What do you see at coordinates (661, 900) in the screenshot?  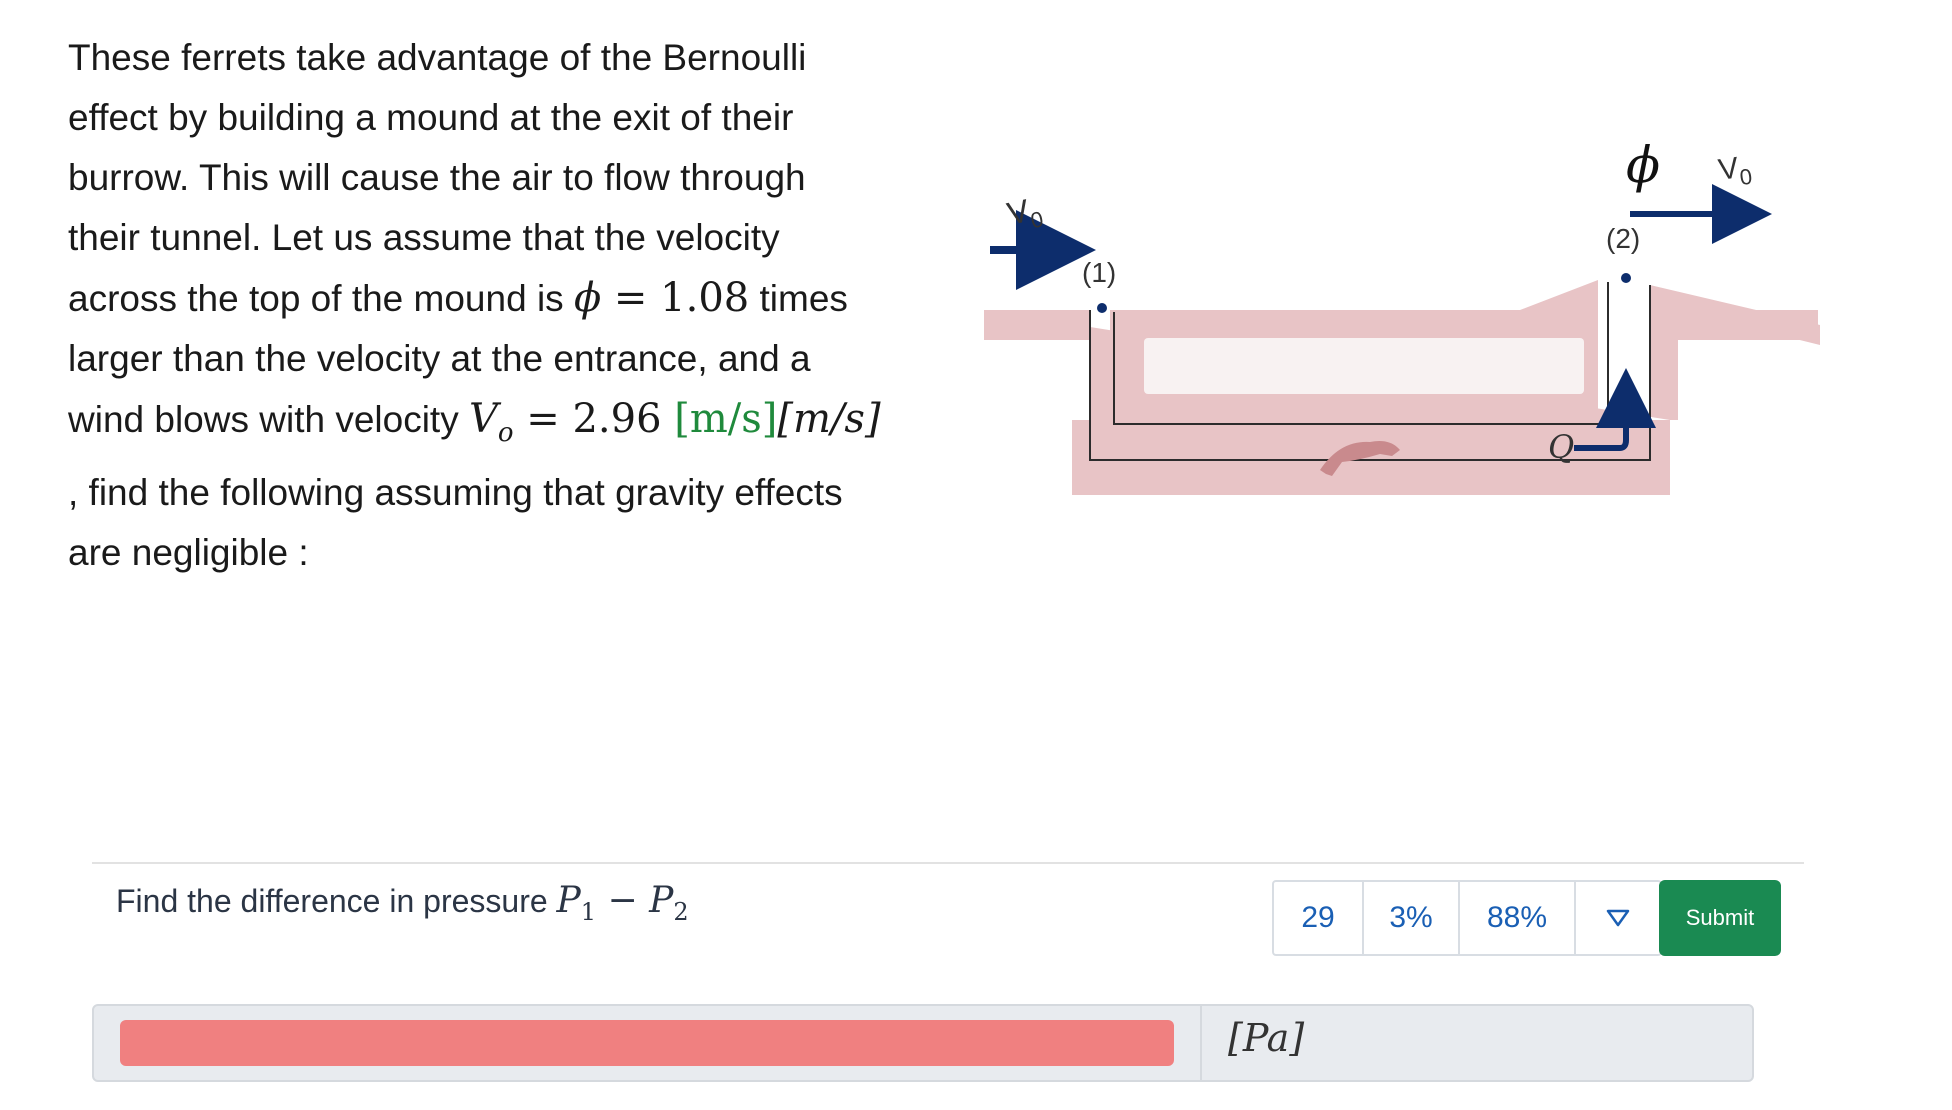 I see `p2-symbol: P` at bounding box center [661, 900].